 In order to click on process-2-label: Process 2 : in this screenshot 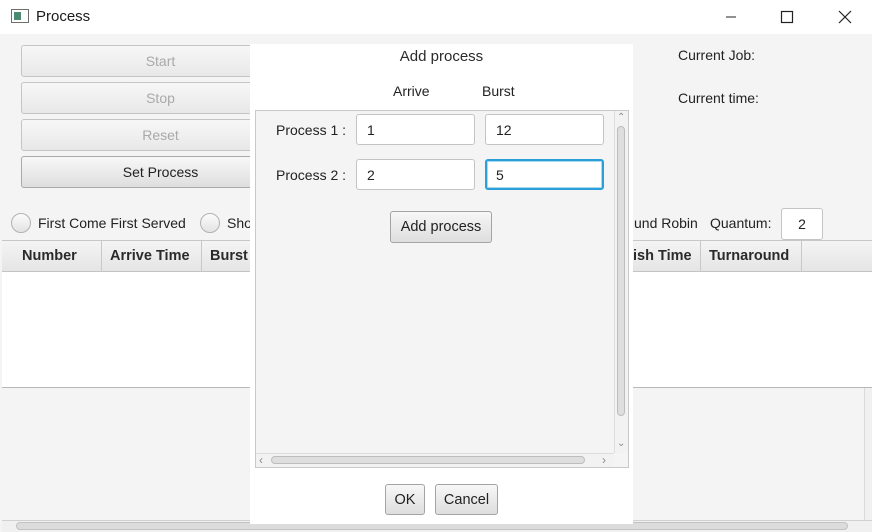, I will do `click(311, 175)`.